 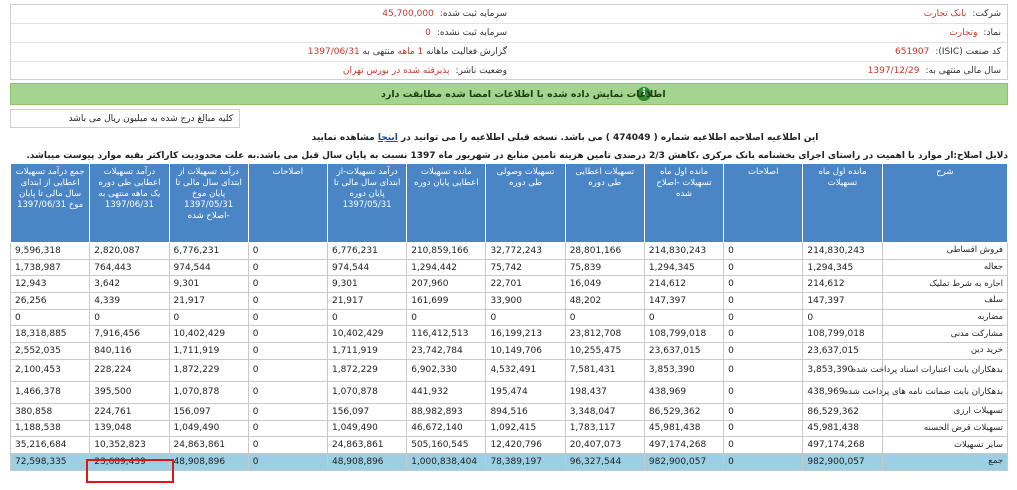 I want to click on report-end-label: منتهی به, so click(x=378, y=52).